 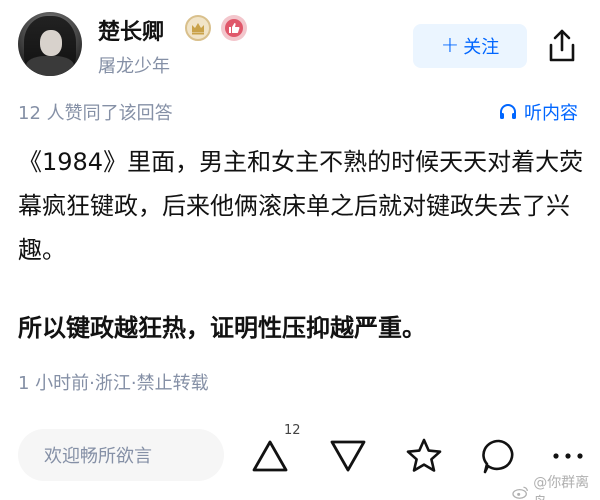 What do you see at coordinates (499, 456) in the screenshot?
I see `comment-icon` at bounding box center [499, 456].